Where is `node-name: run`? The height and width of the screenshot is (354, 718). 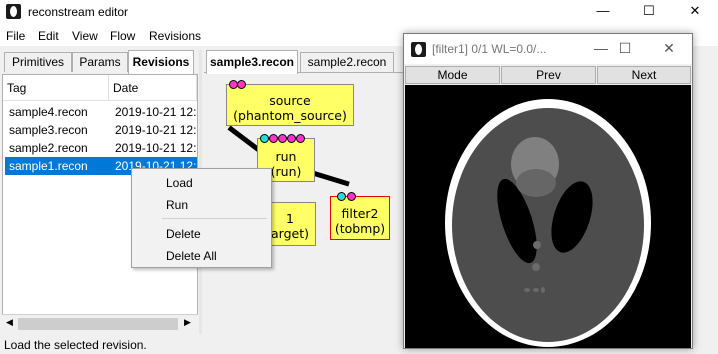
node-name: run is located at coordinates (286, 156).